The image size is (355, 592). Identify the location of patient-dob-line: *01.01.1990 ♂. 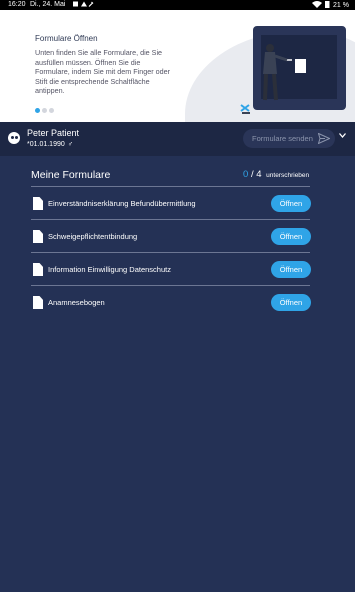
(50, 144).